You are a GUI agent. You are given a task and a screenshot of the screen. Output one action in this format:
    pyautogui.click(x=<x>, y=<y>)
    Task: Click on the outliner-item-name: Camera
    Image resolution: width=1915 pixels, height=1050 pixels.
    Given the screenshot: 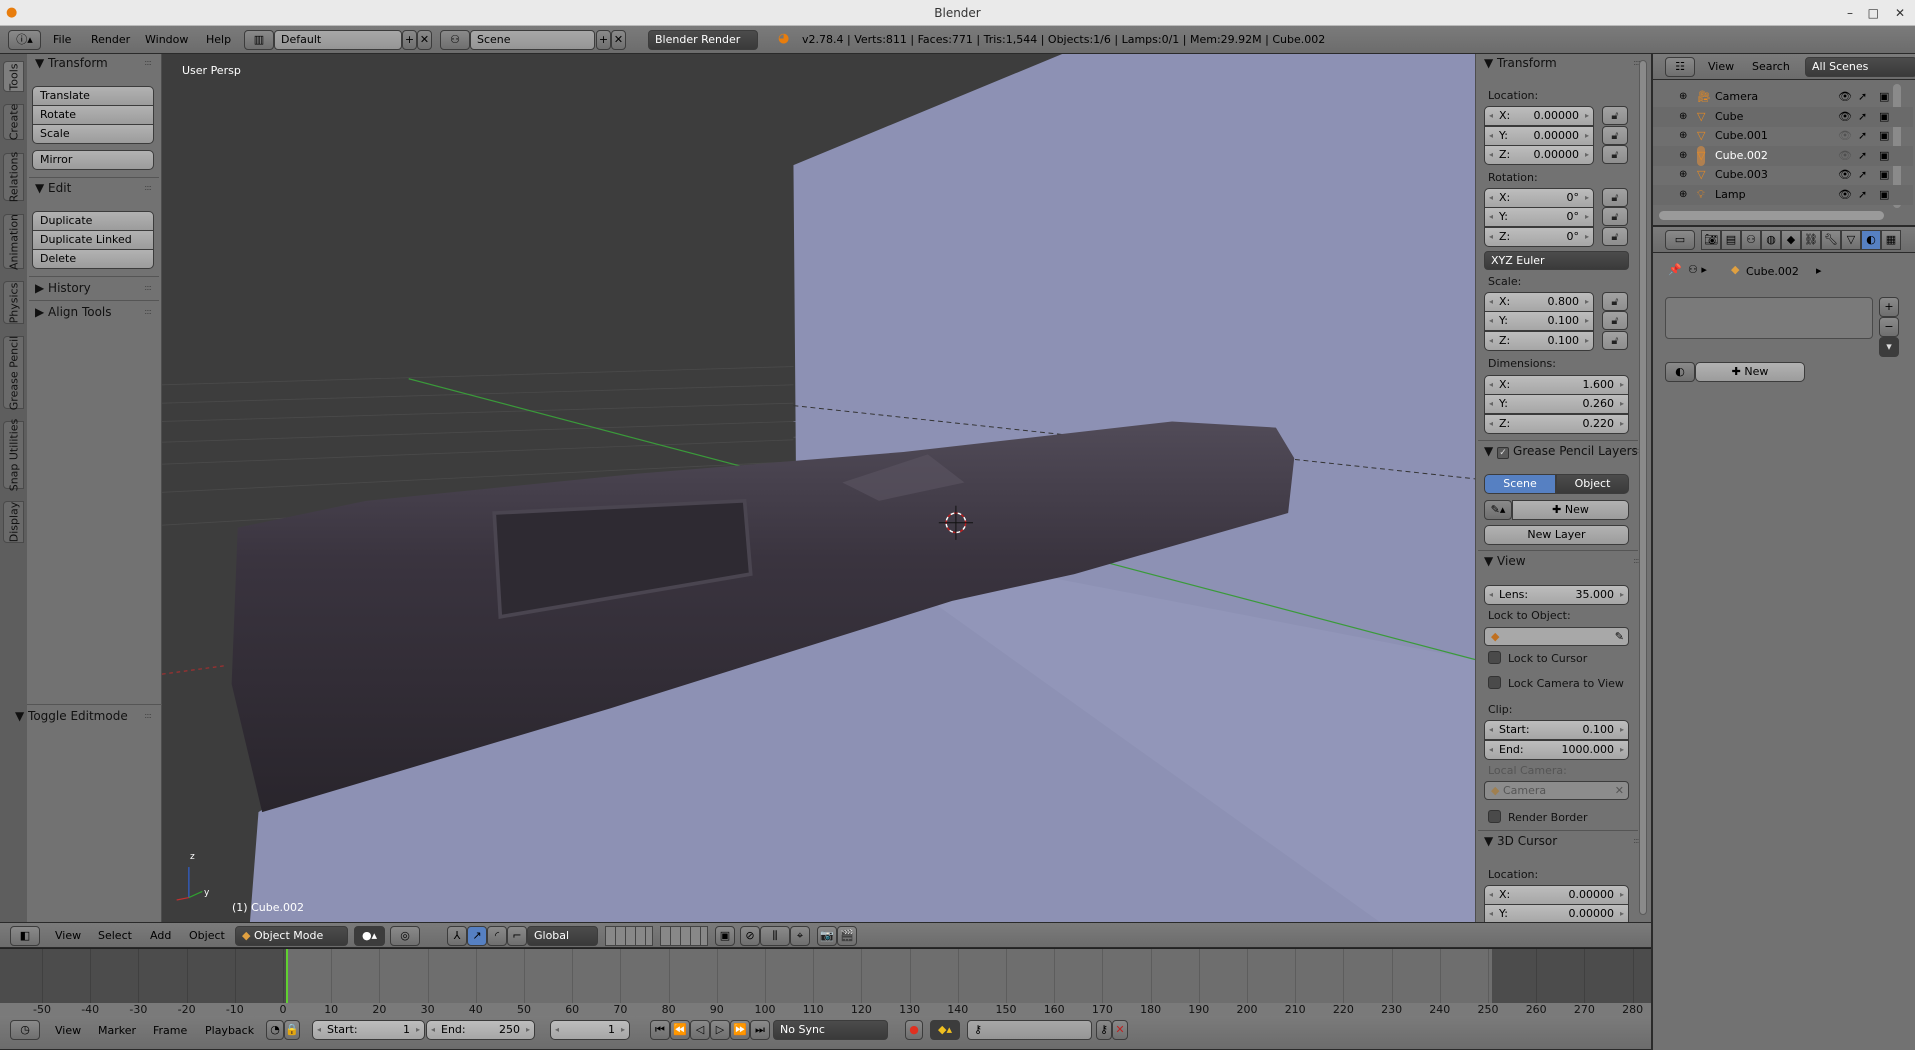 What is the action you would take?
    pyautogui.click(x=1736, y=97)
    